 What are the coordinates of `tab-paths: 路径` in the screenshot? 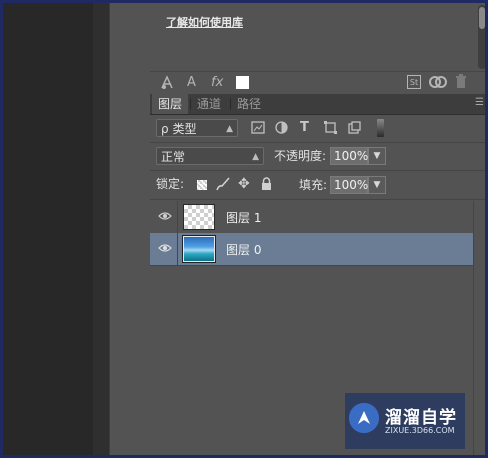 It's located at (249, 104).